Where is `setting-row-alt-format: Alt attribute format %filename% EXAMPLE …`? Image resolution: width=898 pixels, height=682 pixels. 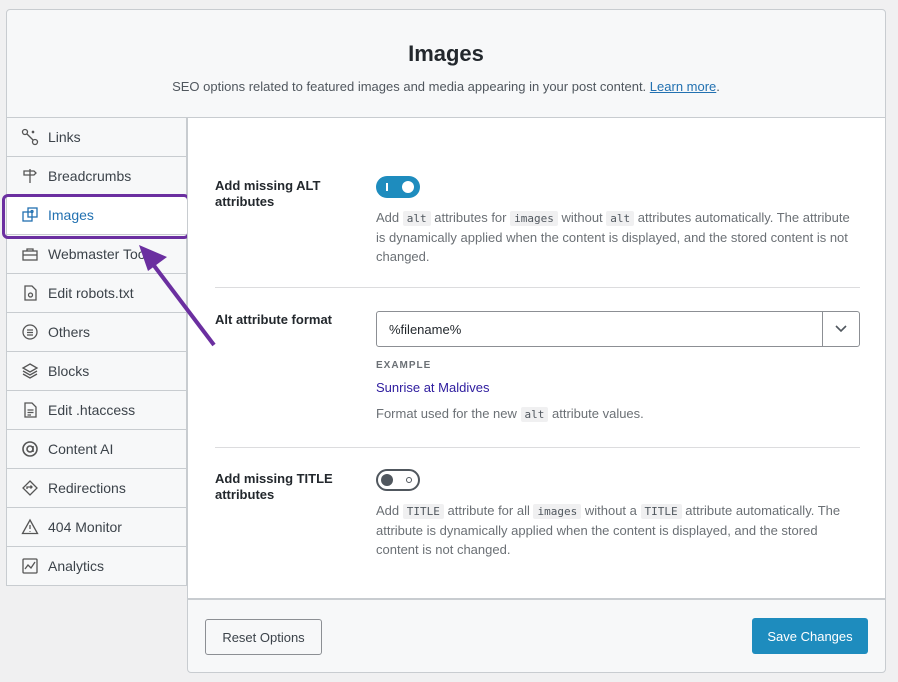 setting-row-alt-format: Alt attribute format %filename% EXAMPLE … is located at coordinates (537, 369).